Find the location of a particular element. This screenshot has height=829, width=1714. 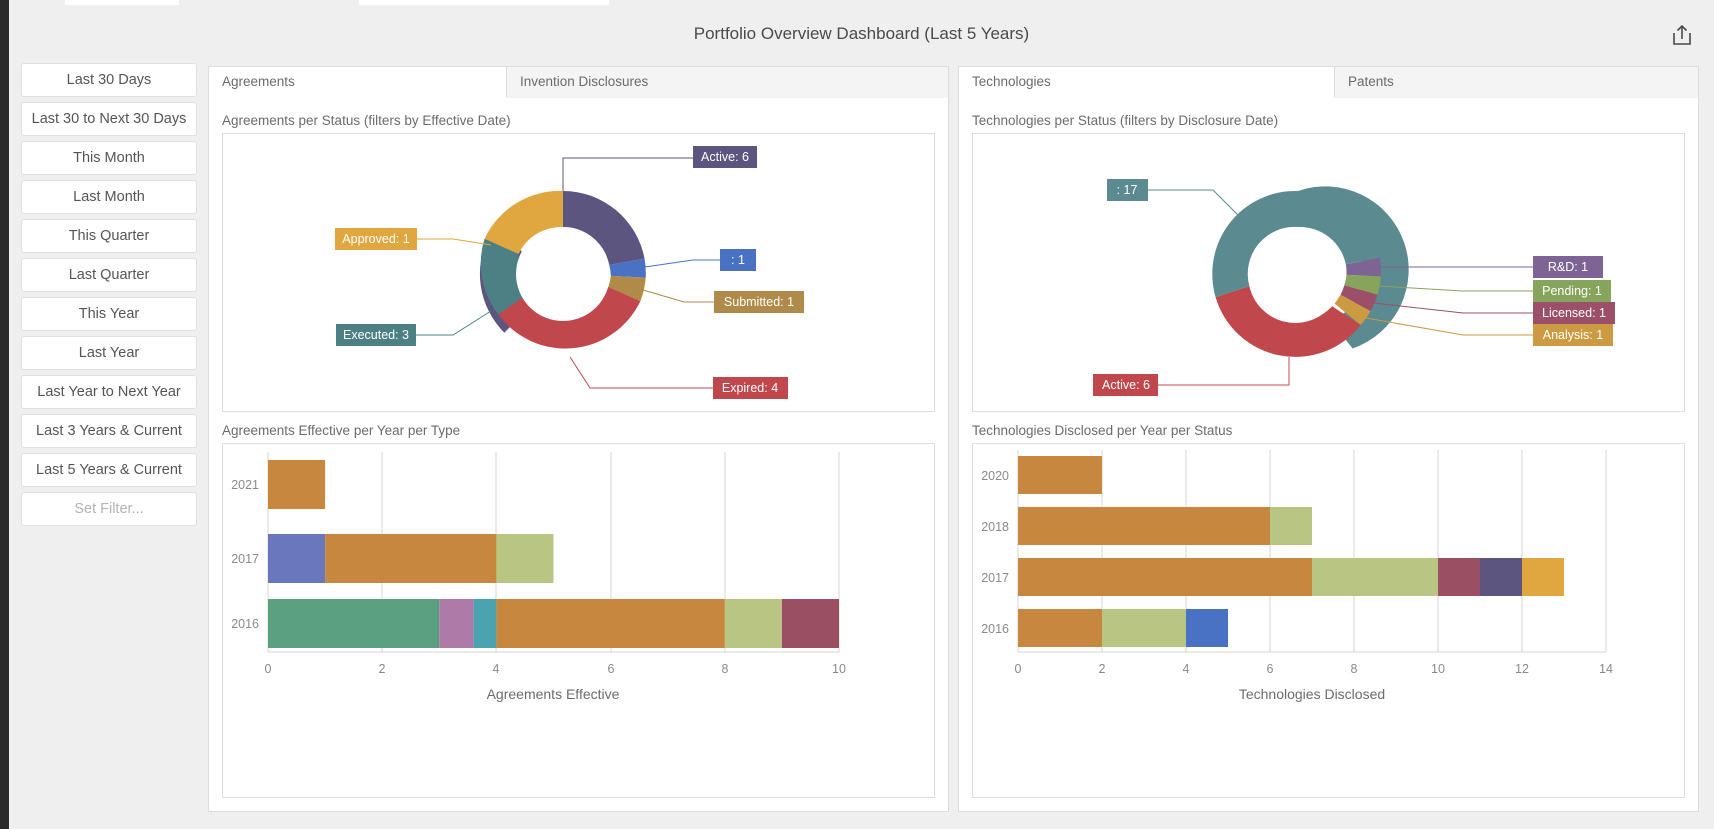

tab-patents: Patents is located at coordinates (1516, 82).